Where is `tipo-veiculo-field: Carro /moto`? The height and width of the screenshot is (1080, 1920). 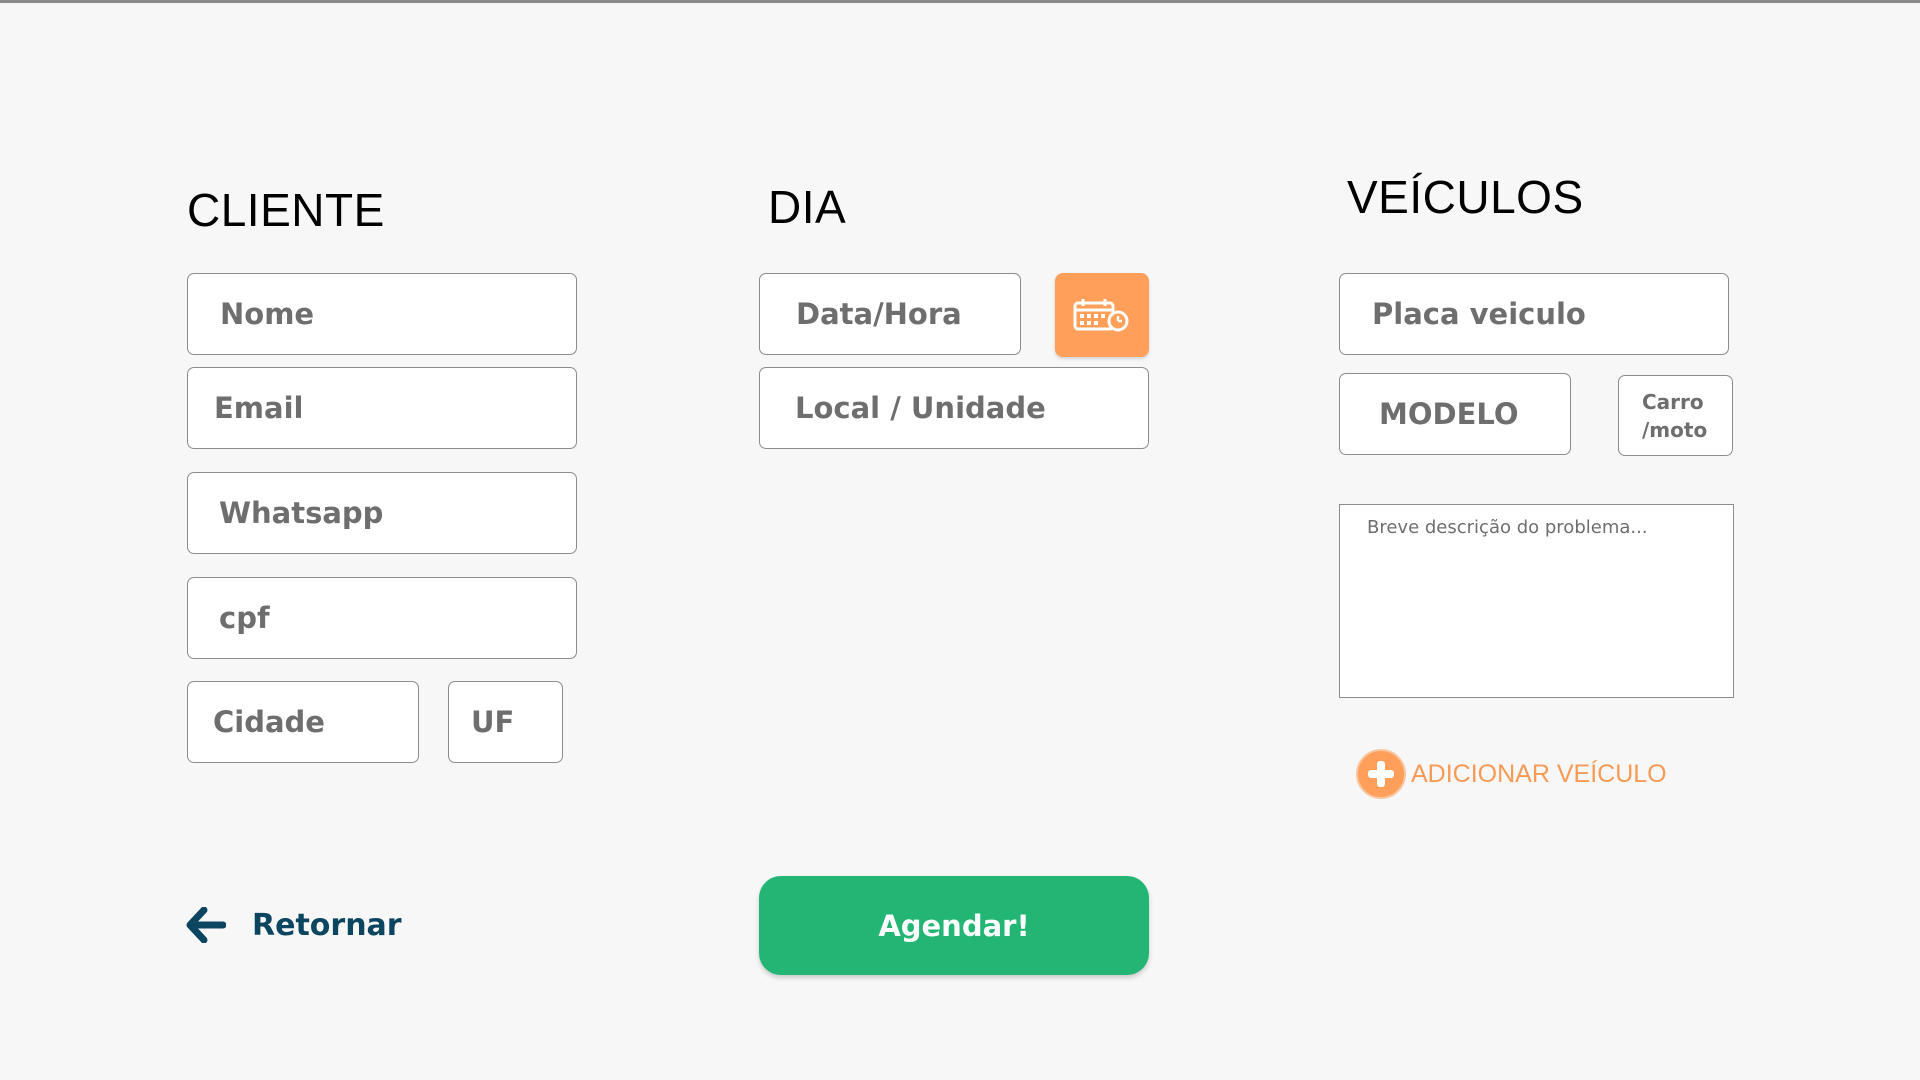 tipo-veiculo-field: Carro /moto is located at coordinates (1675, 415).